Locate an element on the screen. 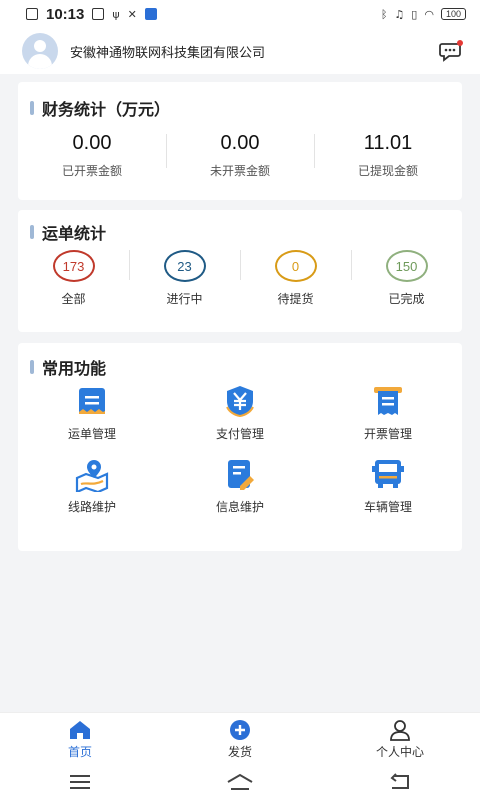  count: 173 is located at coordinates (73, 266).